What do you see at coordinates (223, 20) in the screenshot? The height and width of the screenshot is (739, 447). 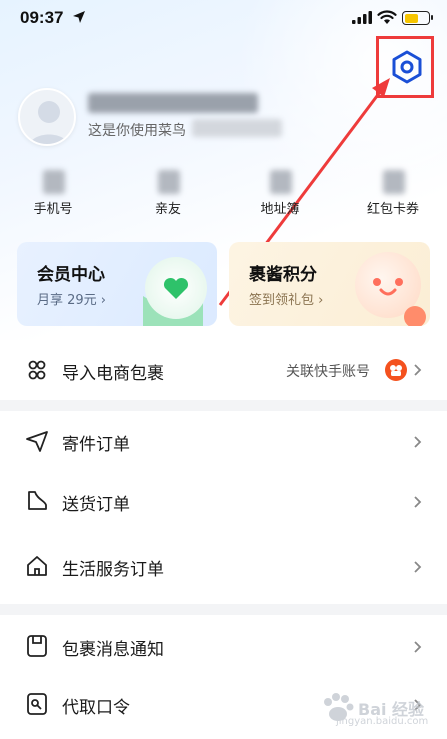 I see `status-bar: 09:37` at bounding box center [223, 20].